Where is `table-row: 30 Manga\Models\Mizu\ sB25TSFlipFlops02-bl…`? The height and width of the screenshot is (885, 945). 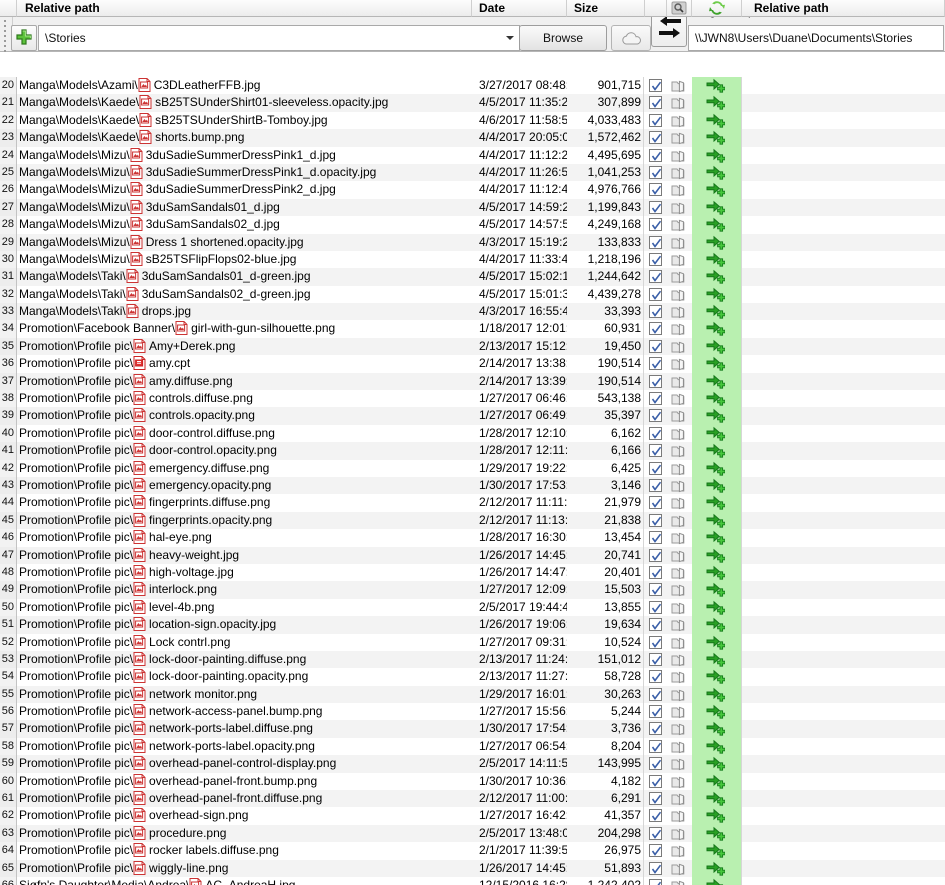 table-row: 30 Manga\Models\Mizu\ sB25TSFlipFlops02-bl… is located at coordinates (472, 259).